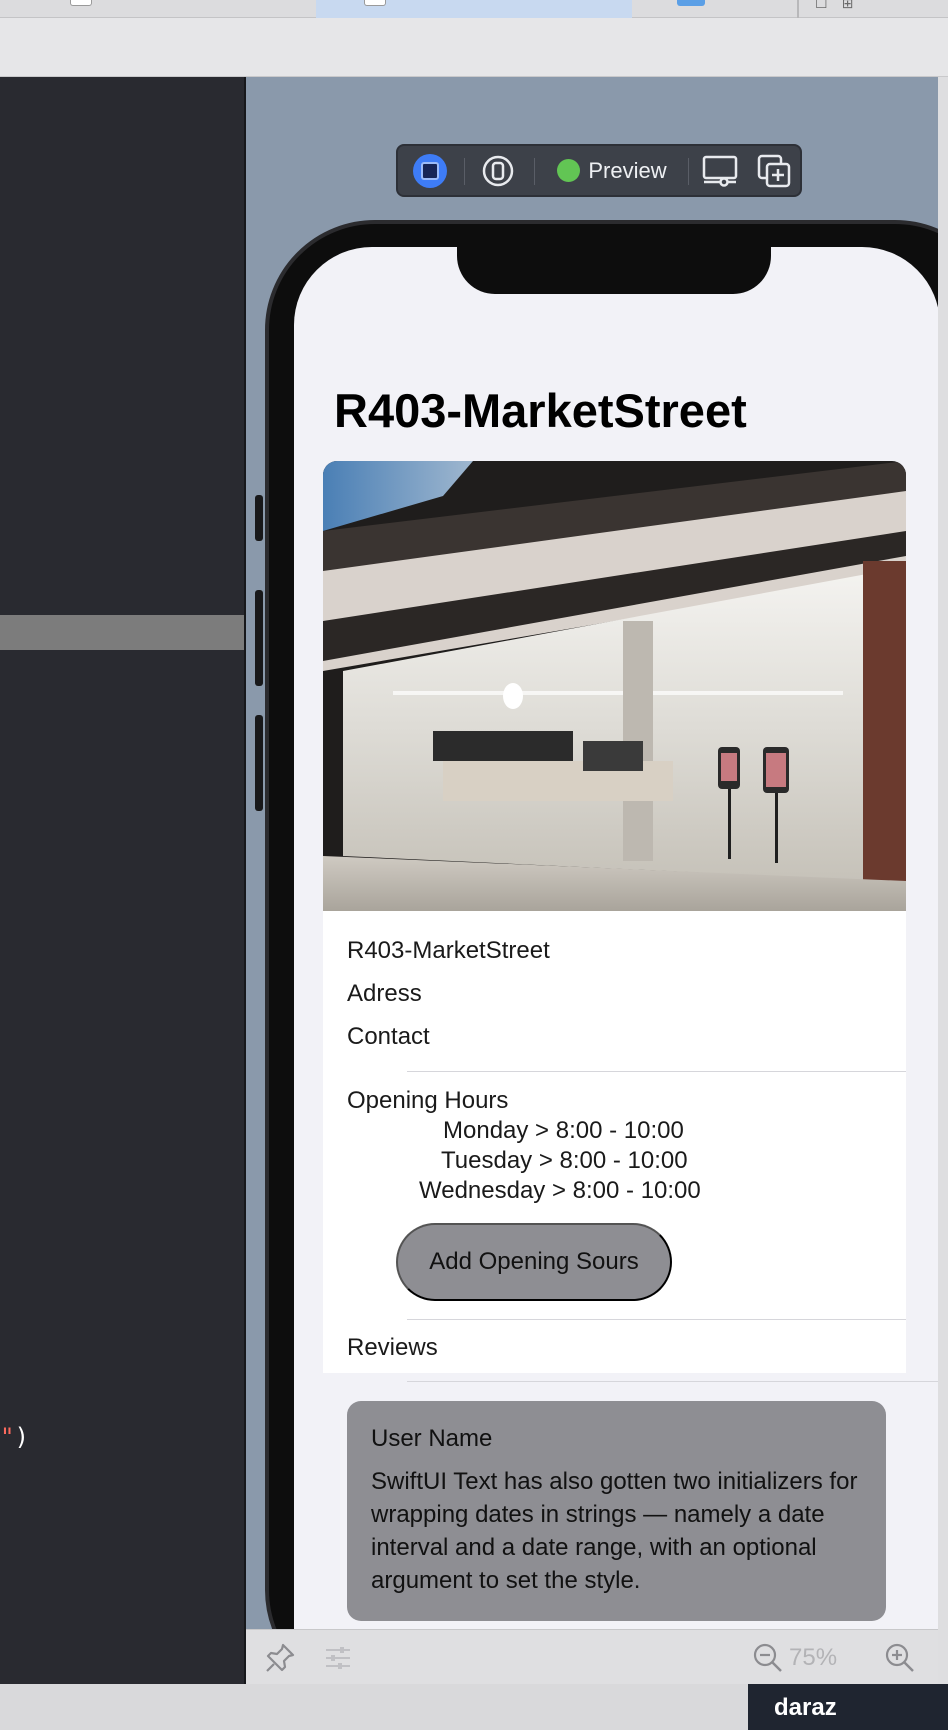 Image resolution: width=948 pixels, height=1730 pixels. I want to click on current-line-highlight, so click(122, 632).